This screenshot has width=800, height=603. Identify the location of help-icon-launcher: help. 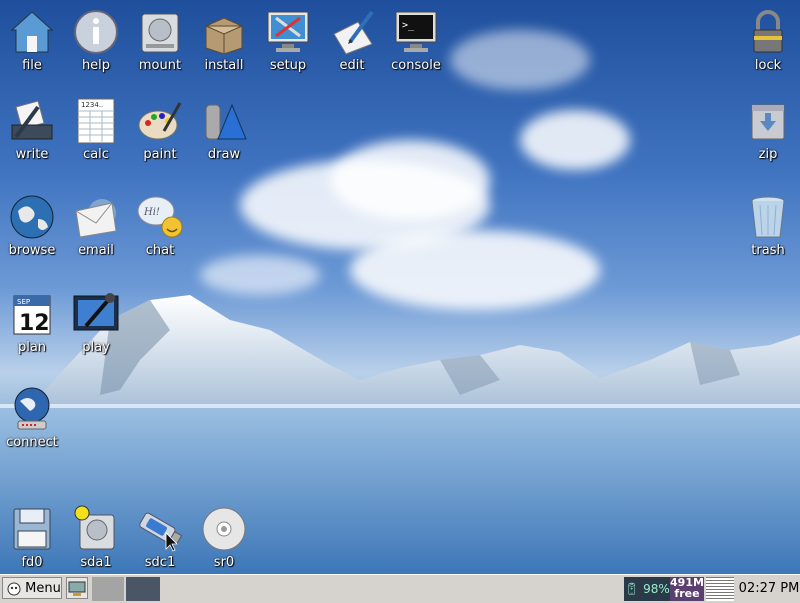
(96, 40).